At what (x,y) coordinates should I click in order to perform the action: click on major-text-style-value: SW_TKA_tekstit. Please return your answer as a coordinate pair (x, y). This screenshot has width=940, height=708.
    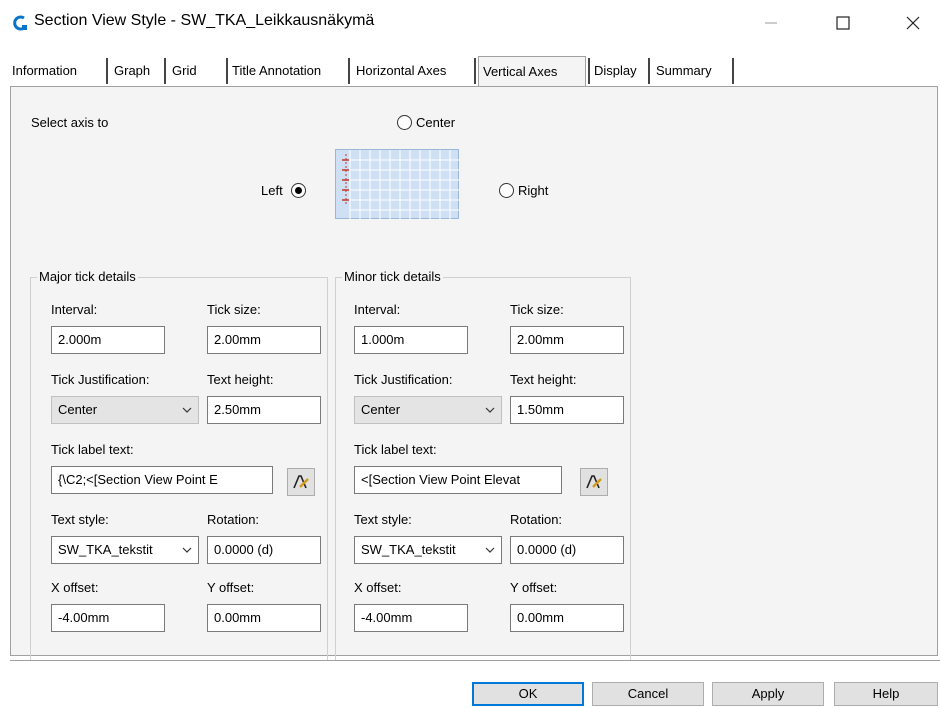
    Looking at the image, I should click on (105, 549).